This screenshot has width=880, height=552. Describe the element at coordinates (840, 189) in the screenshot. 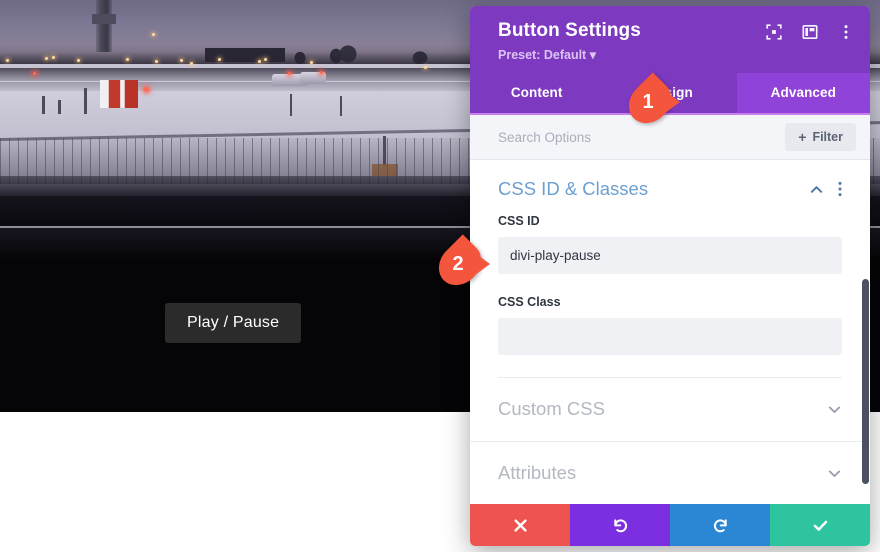

I see `section-more-options-icon` at that location.